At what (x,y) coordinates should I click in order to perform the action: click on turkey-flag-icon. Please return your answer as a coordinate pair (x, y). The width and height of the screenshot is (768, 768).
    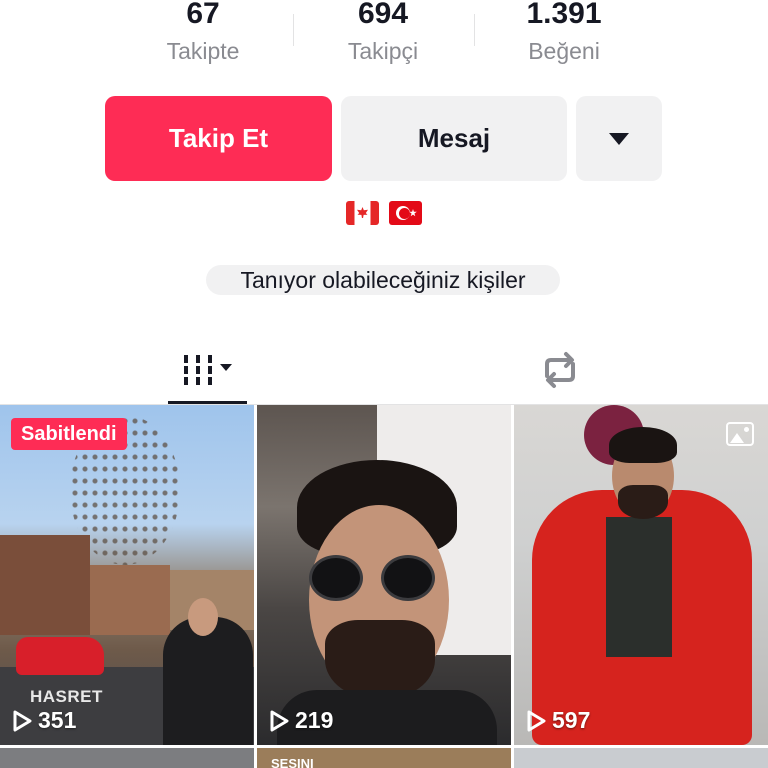
    Looking at the image, I should click on (405, 213).